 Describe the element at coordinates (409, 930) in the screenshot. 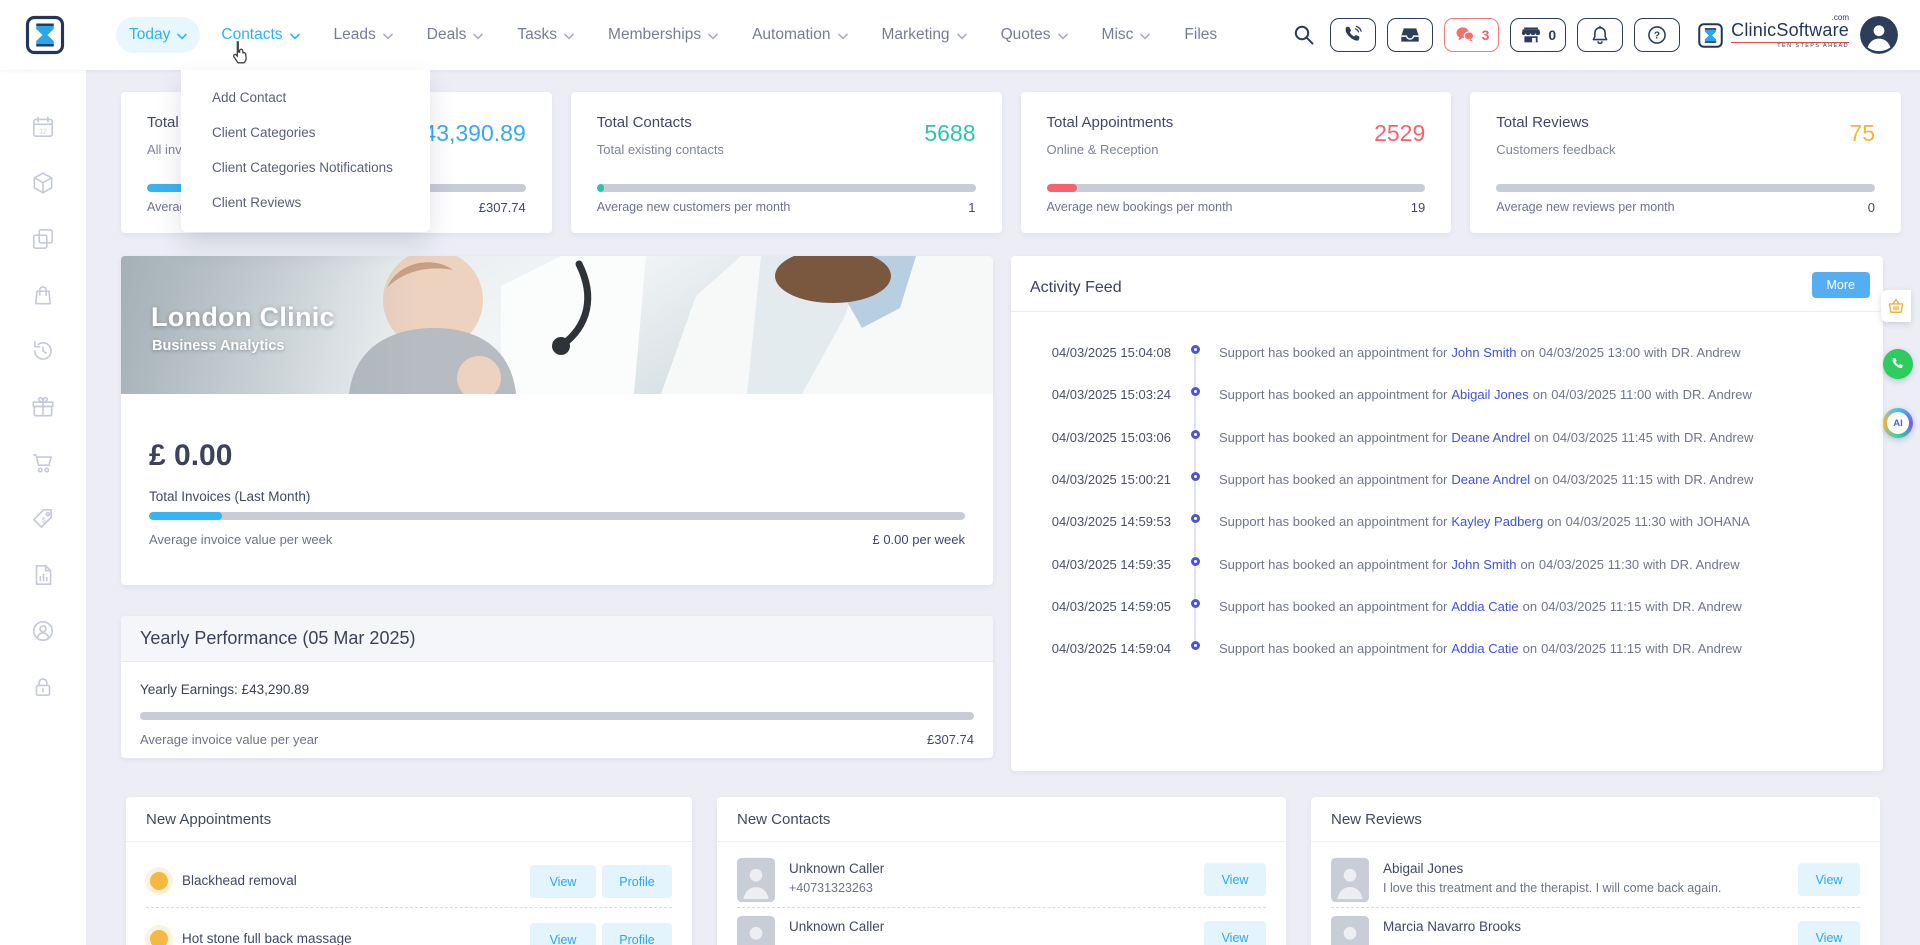

I see `appointment-row: Hot stone full back massage View Profile` at that location.